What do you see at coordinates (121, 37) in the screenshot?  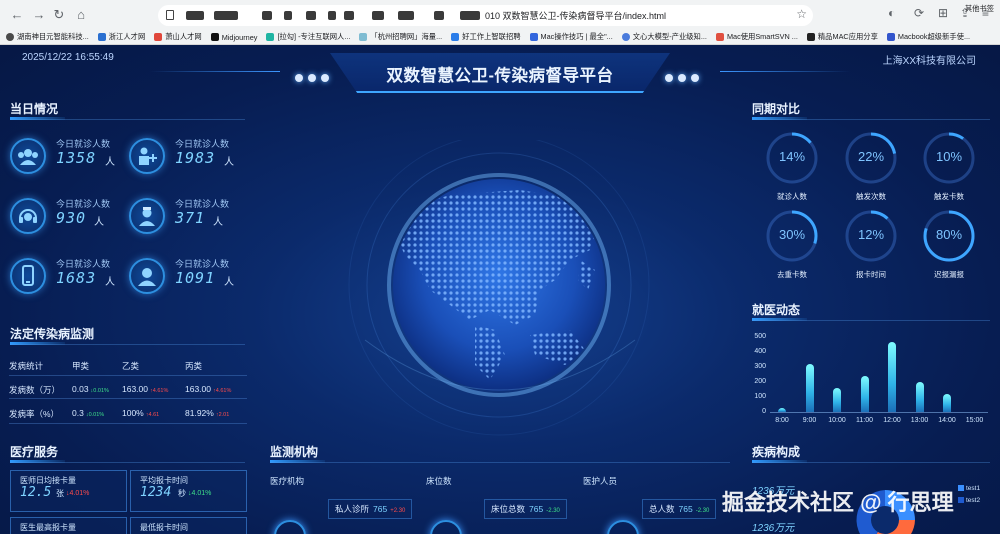 I see `bookmark-item: 浙江人才网` at bounding box center [121, 37].